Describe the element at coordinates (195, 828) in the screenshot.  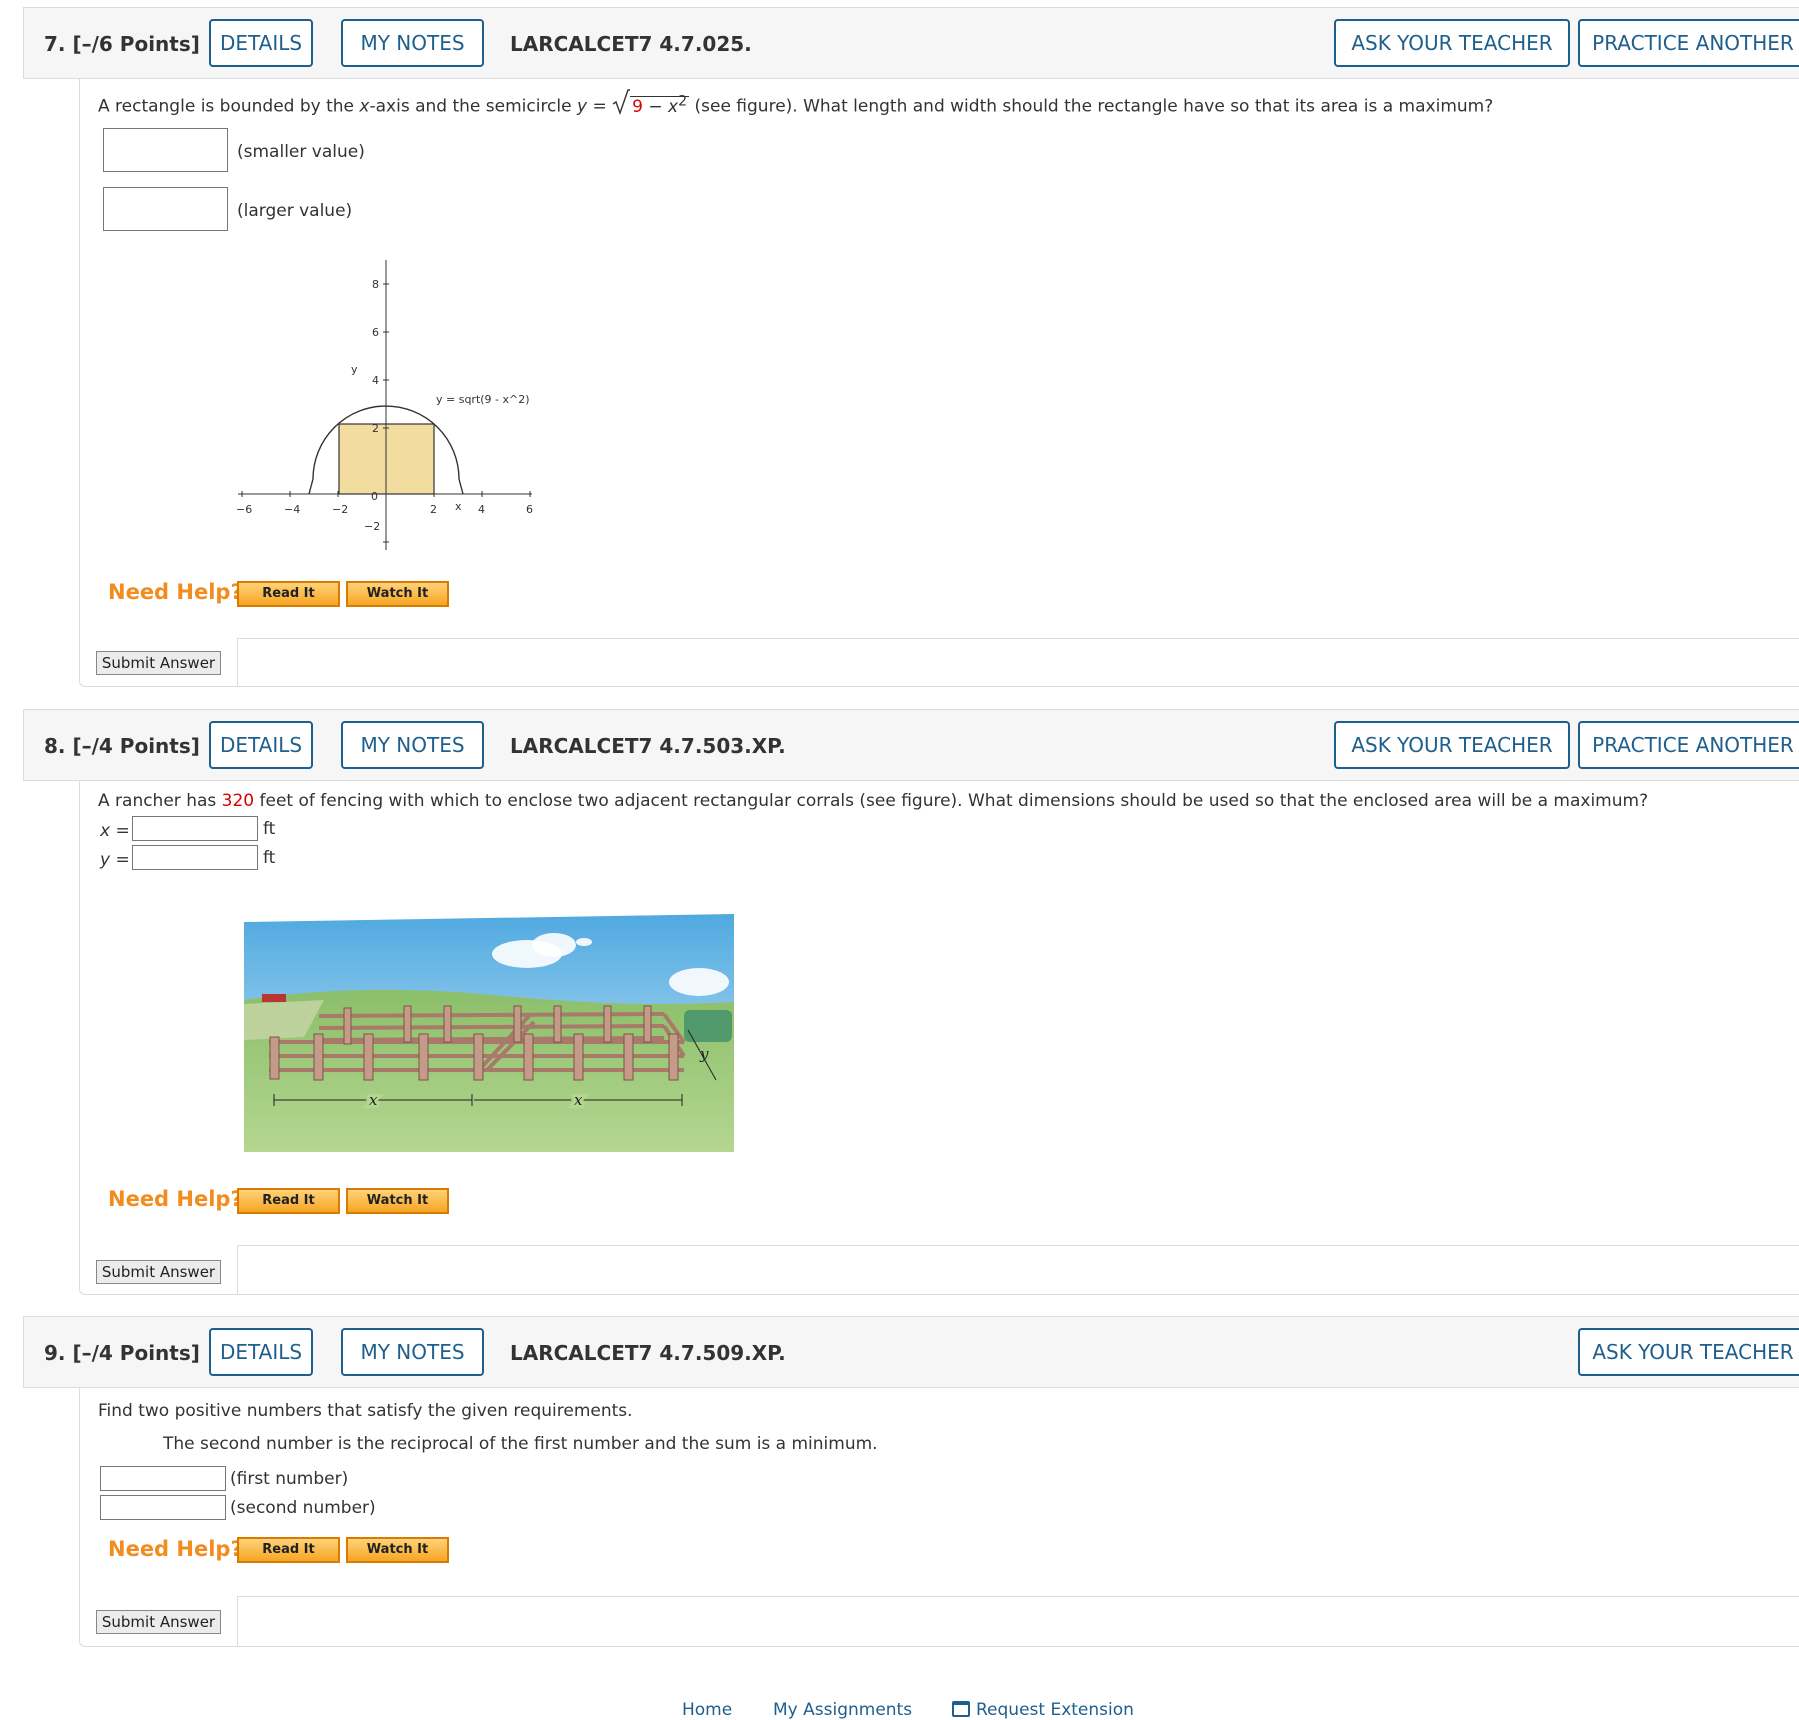
I see `x-dimension-input` at that location.